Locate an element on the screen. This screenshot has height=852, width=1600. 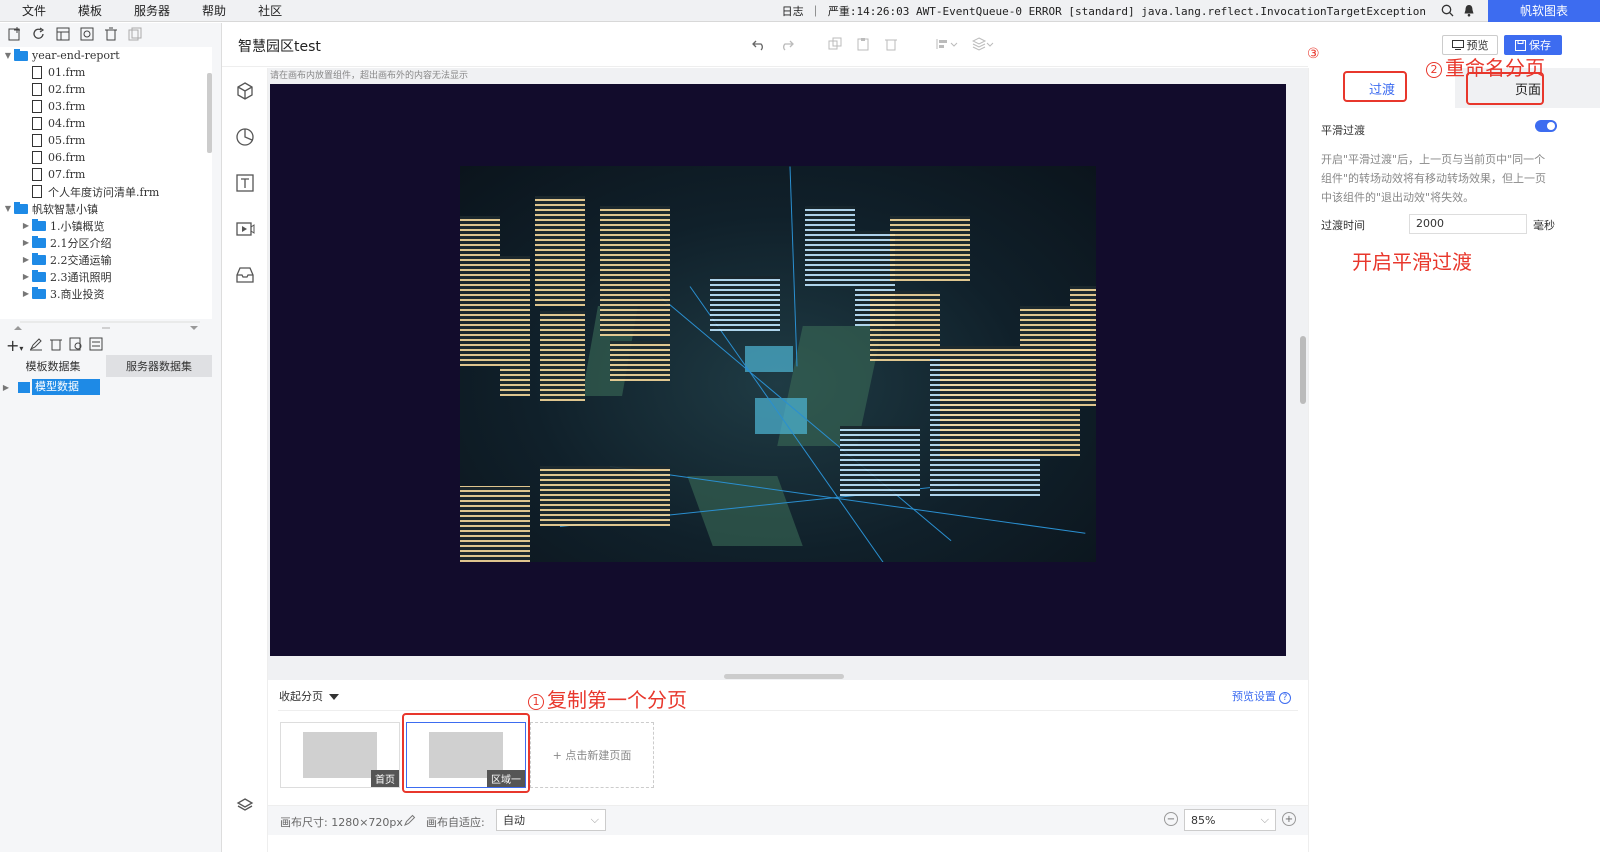
smooth-transition-label: 平滑过渡 is located at coordinates (1343, 130).